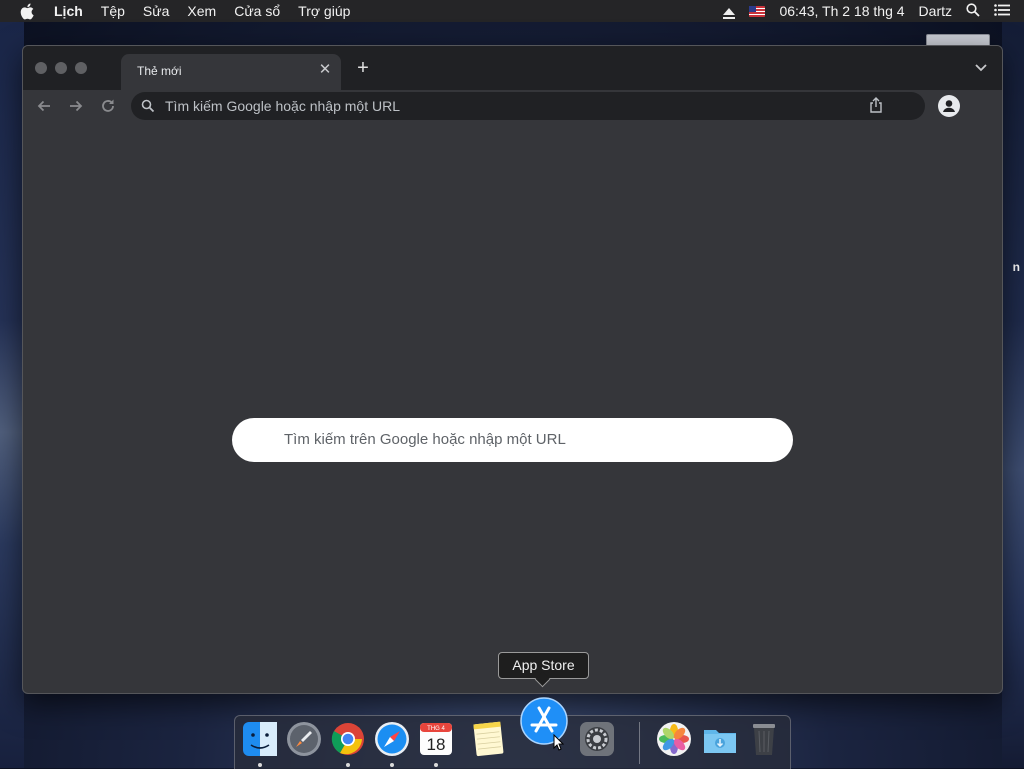 This screenshot has height=769, width=1024. I want to click on tab-search-chevron-icon, so click(981, 67).